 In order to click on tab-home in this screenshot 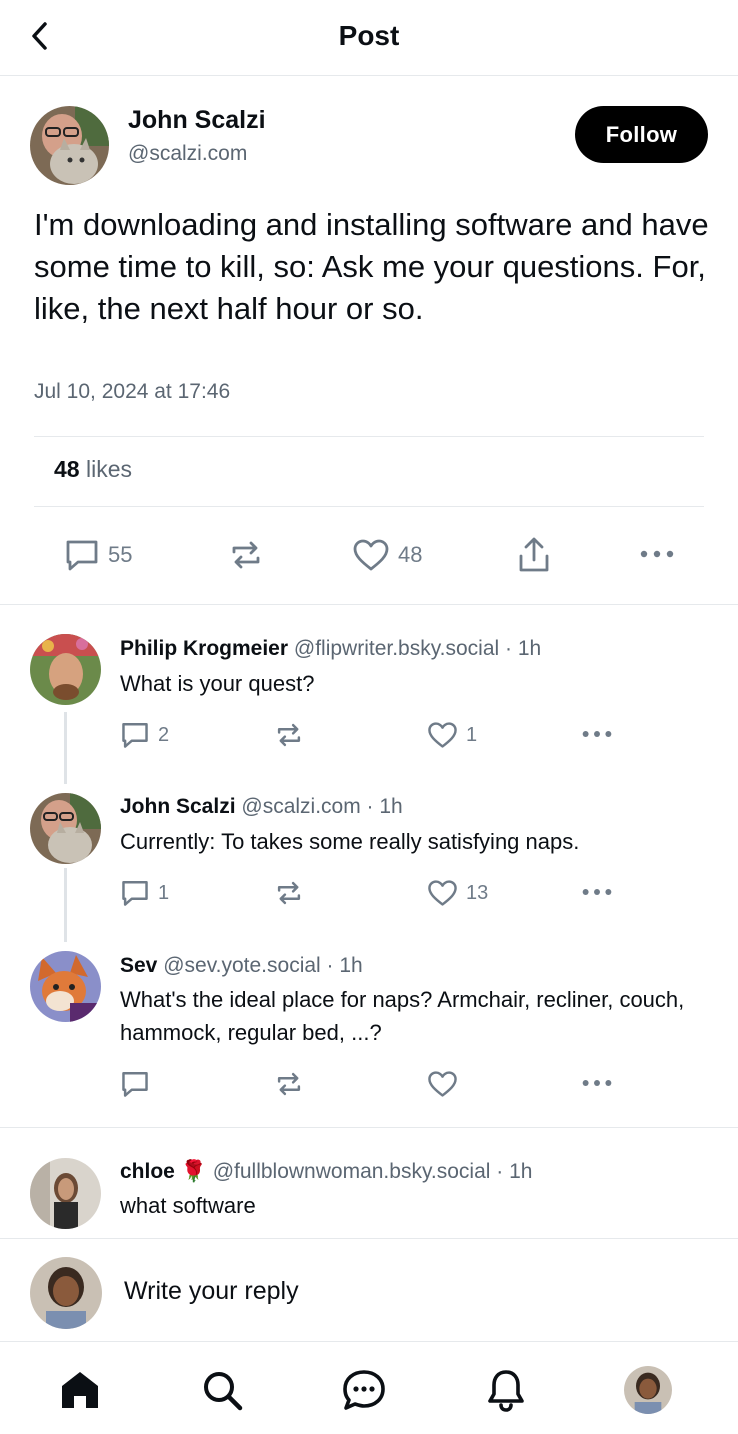, I will do `click(80, 1390)`.